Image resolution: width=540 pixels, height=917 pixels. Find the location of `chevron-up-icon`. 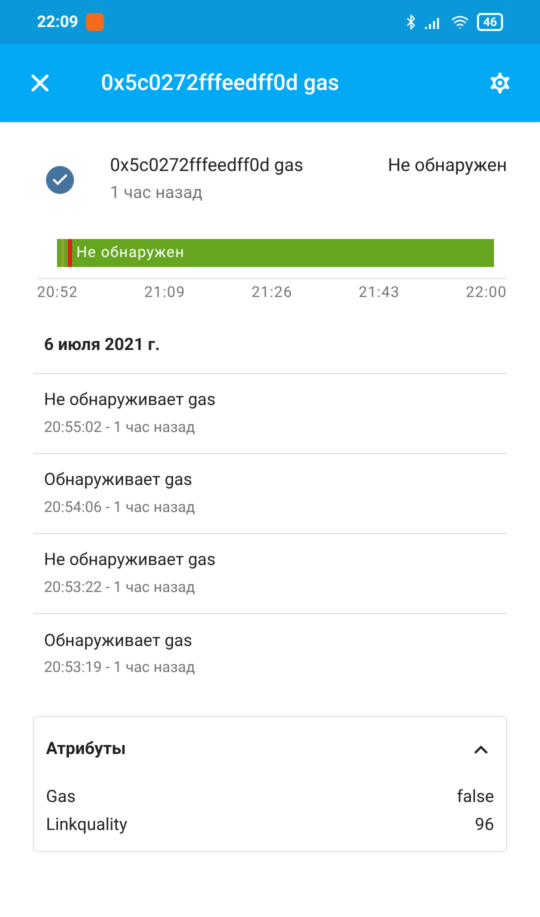

chevron-up-icon is located at coordinates (481, 749).